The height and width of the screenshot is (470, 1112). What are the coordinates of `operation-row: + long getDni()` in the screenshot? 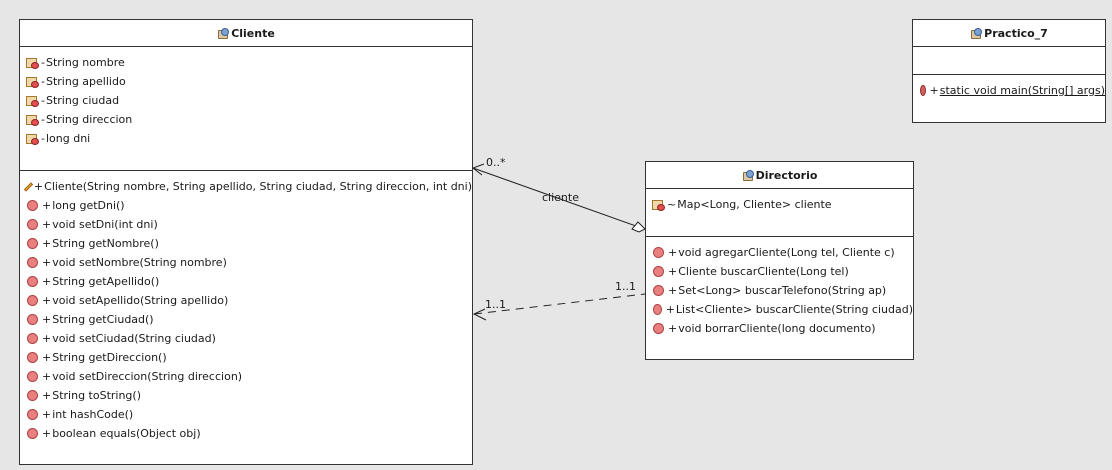 It's located at (246, 205).